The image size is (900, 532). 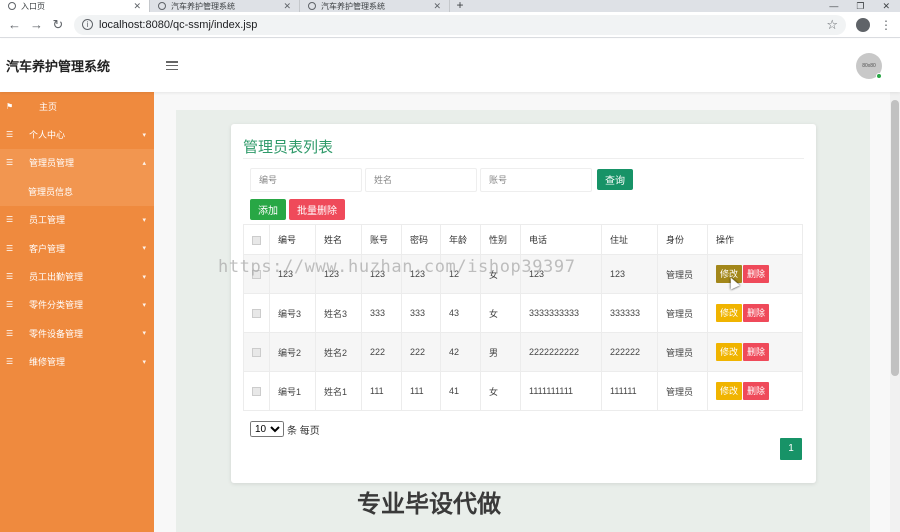 I want to click on sidebar-item-attendance-management: ☰ 员工出勤管理 ▾, so click(x=77, y=276).